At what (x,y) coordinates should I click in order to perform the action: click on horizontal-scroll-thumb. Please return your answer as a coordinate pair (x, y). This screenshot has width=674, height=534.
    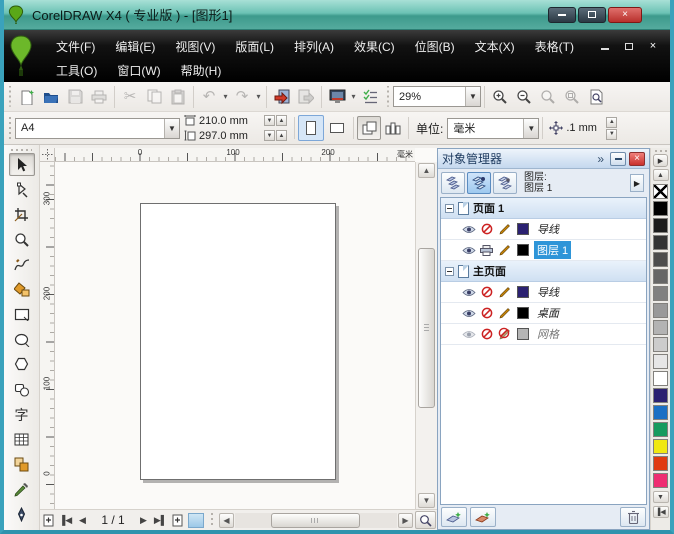
    Looking at the image, I should click on (315, 520).